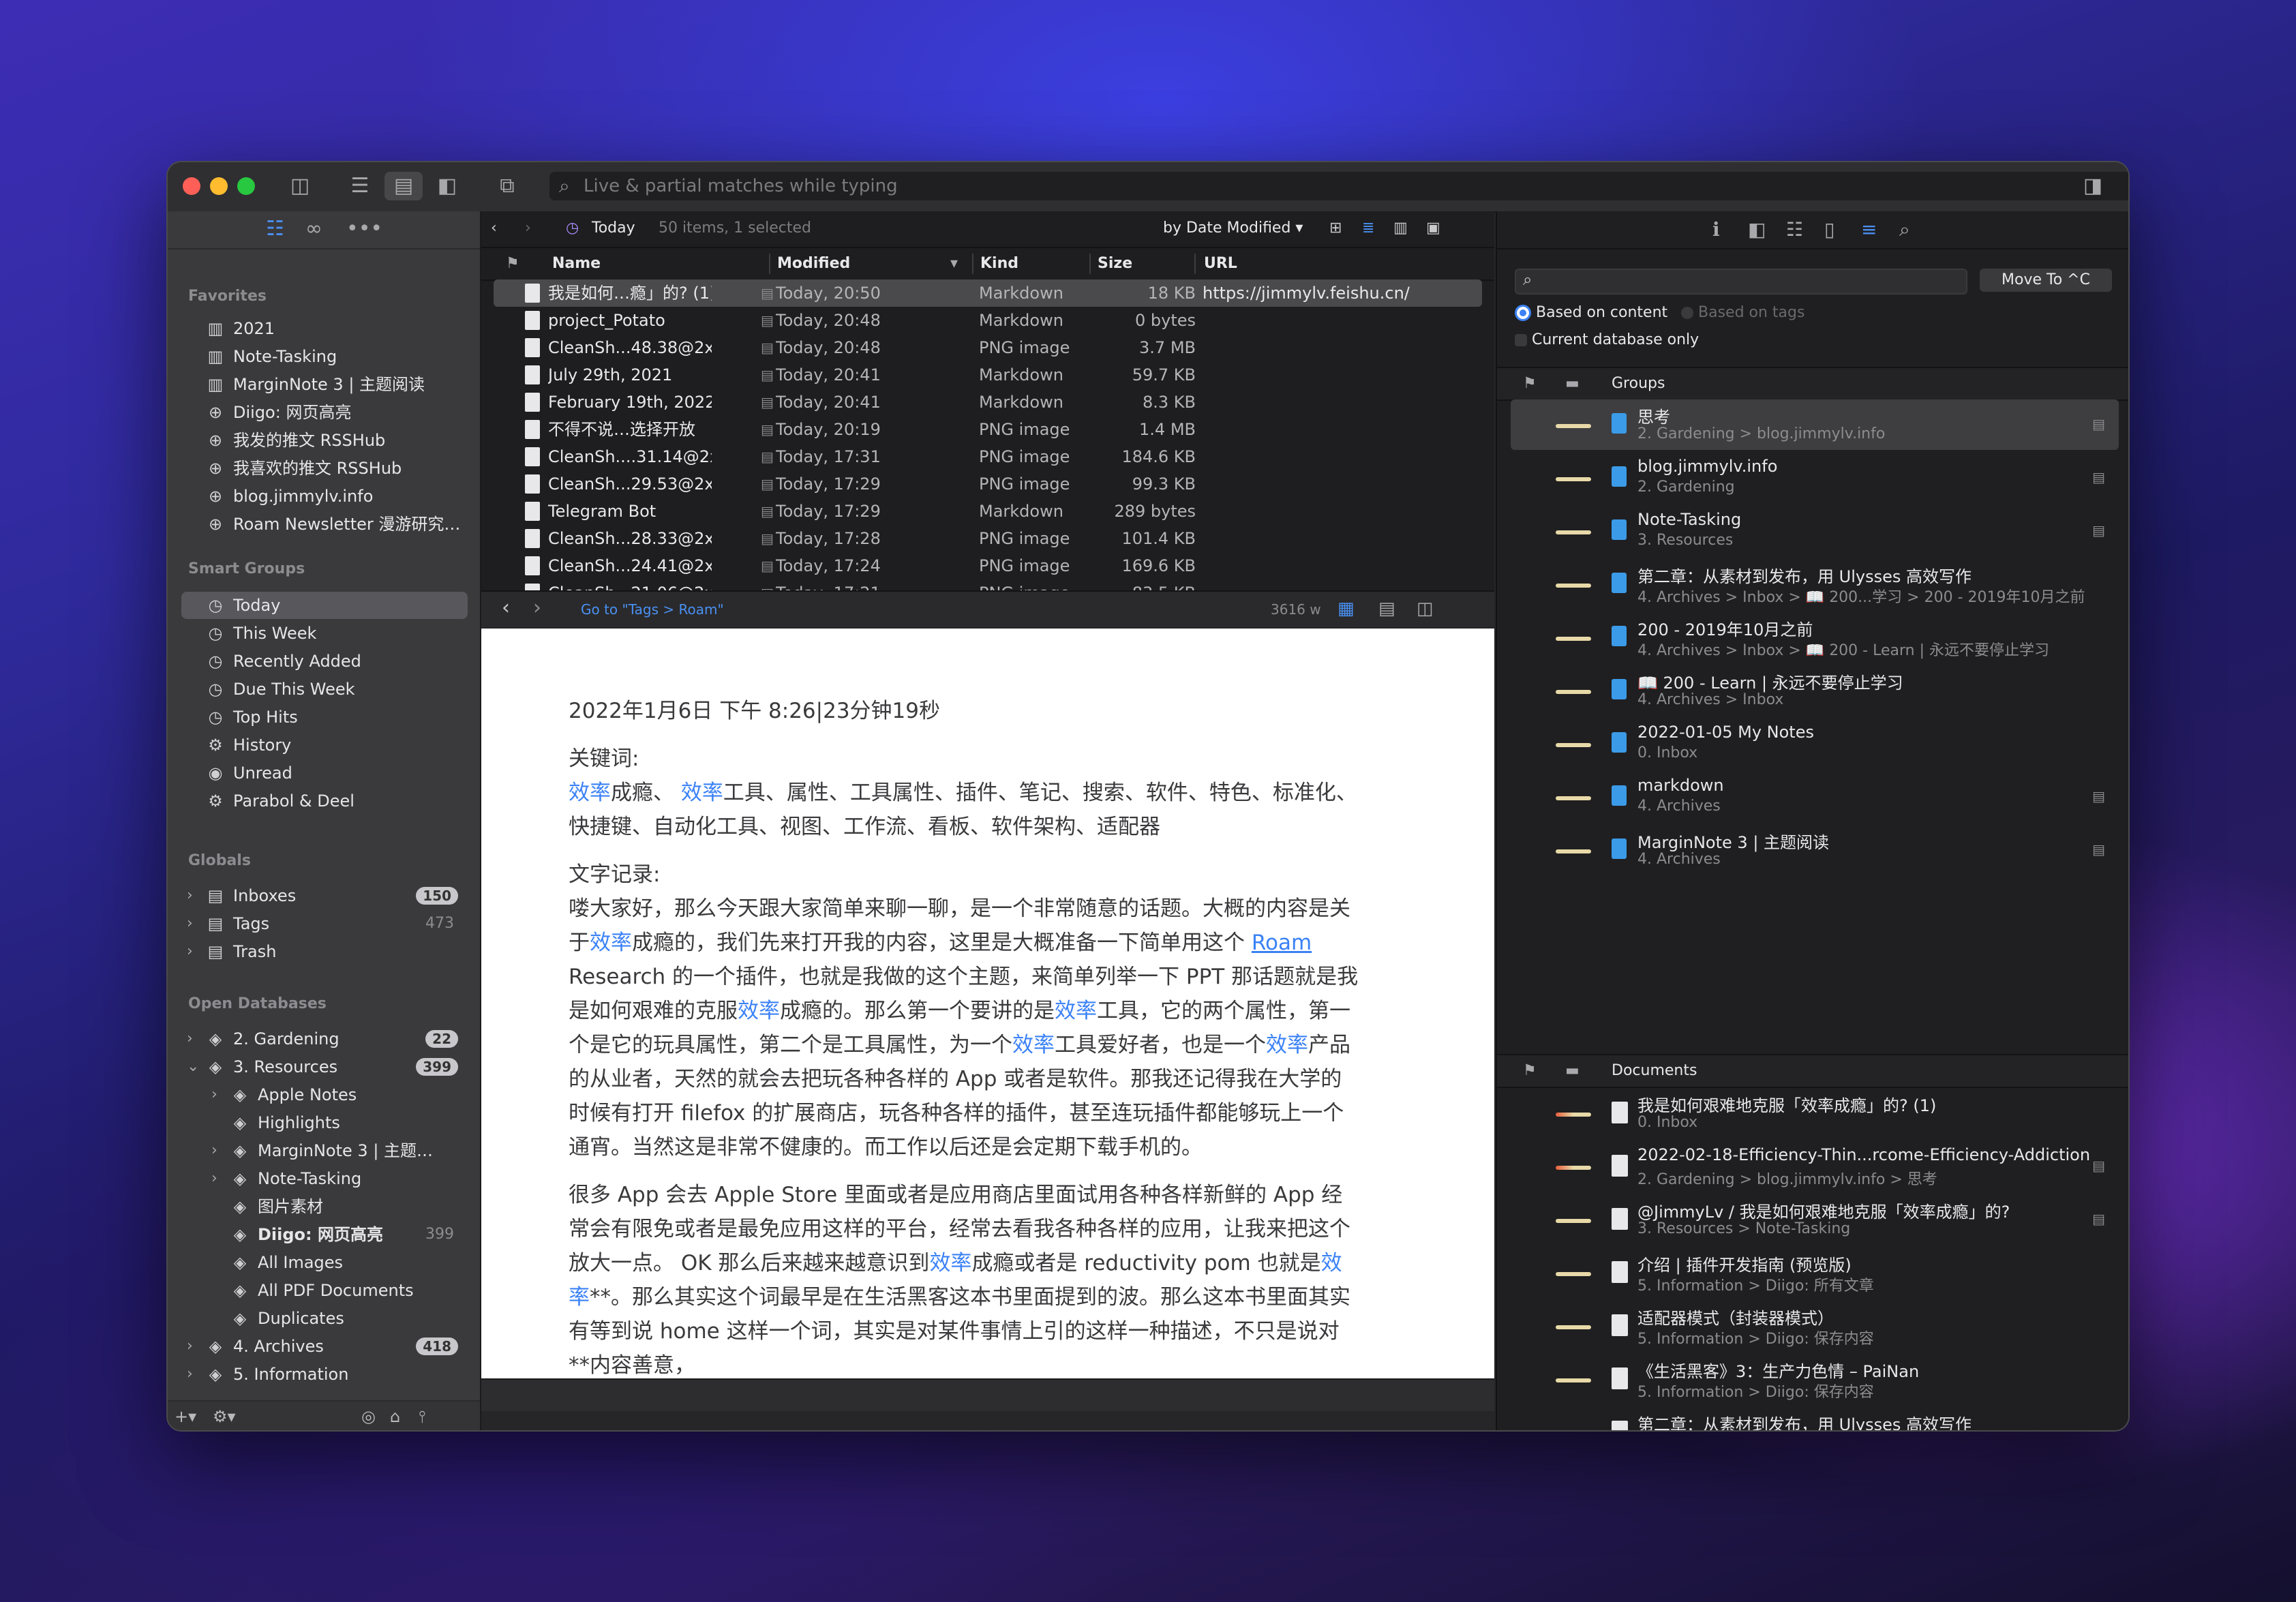  I want to click on sidebar-item: ⊕ Diigo: 网页高亮, so click(324, 413).